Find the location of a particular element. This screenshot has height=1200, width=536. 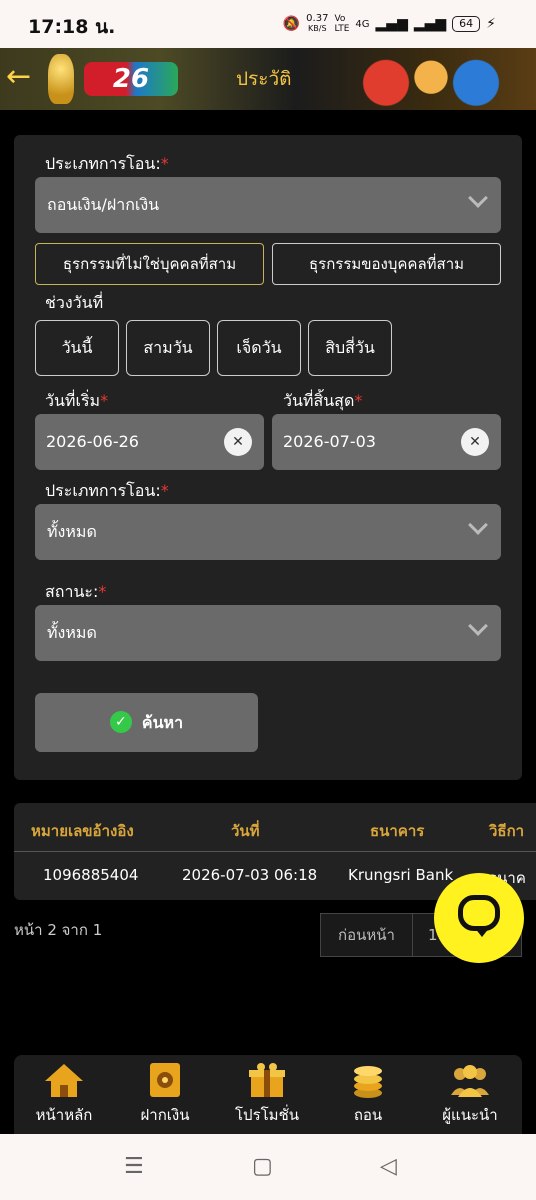

table-cell-bank: Krungsri Bank is located at coordinates (401, 875).